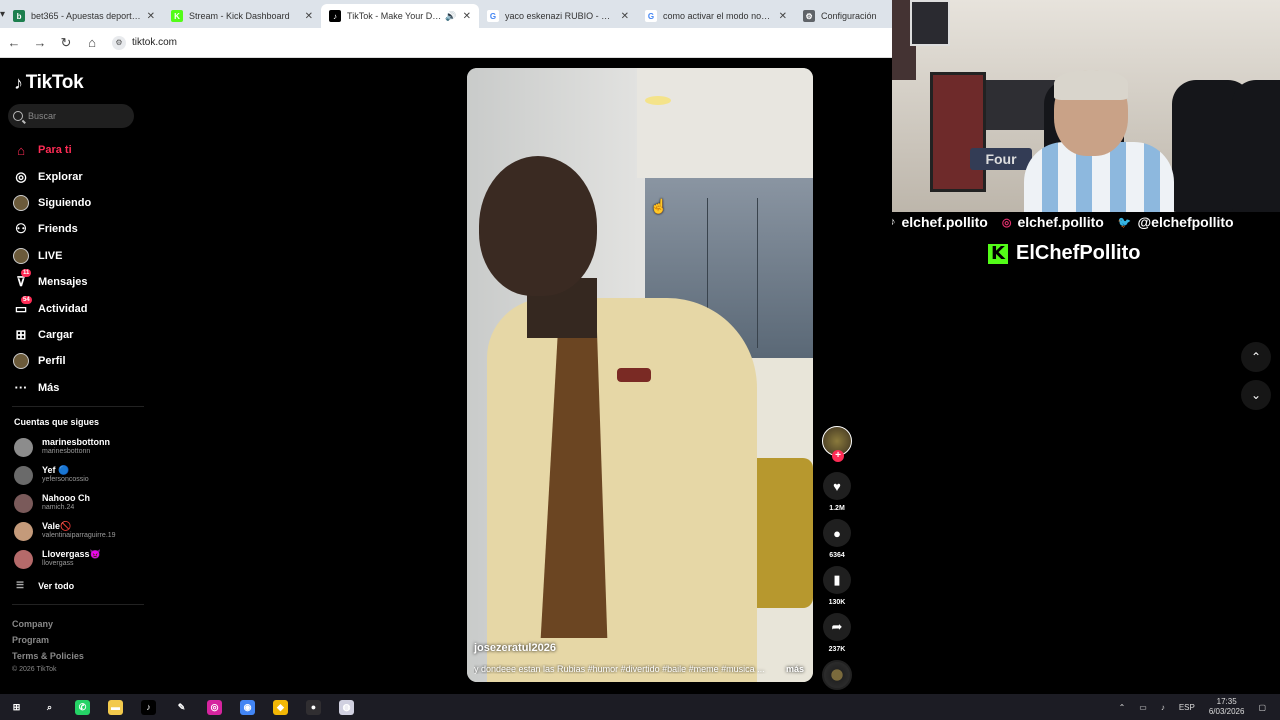 This screenshot has width=1280, height=720. Describe the element at coordinates (77, 388) in the screenshot. I see `sidebar-item-más: ··· Más` at that location.